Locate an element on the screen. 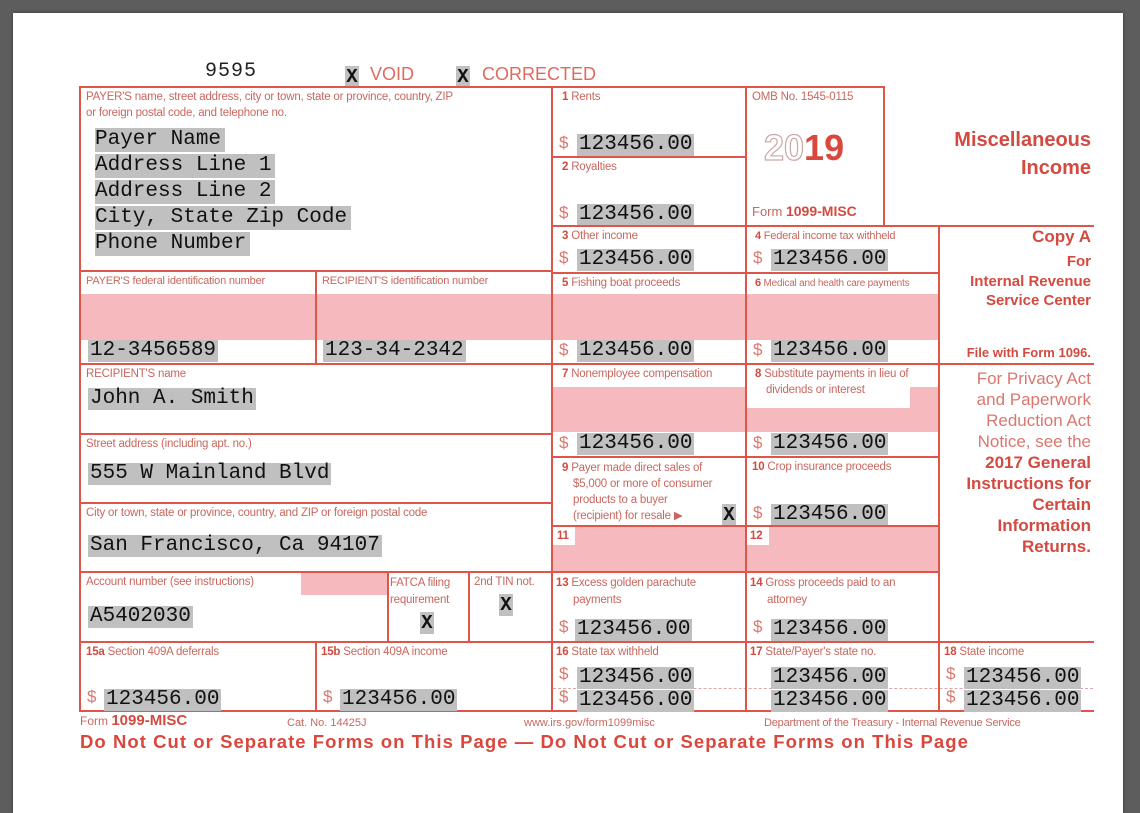 The image size is (1140, 813). box-3-label: 3 Other income is located at coordinates (600, 236).